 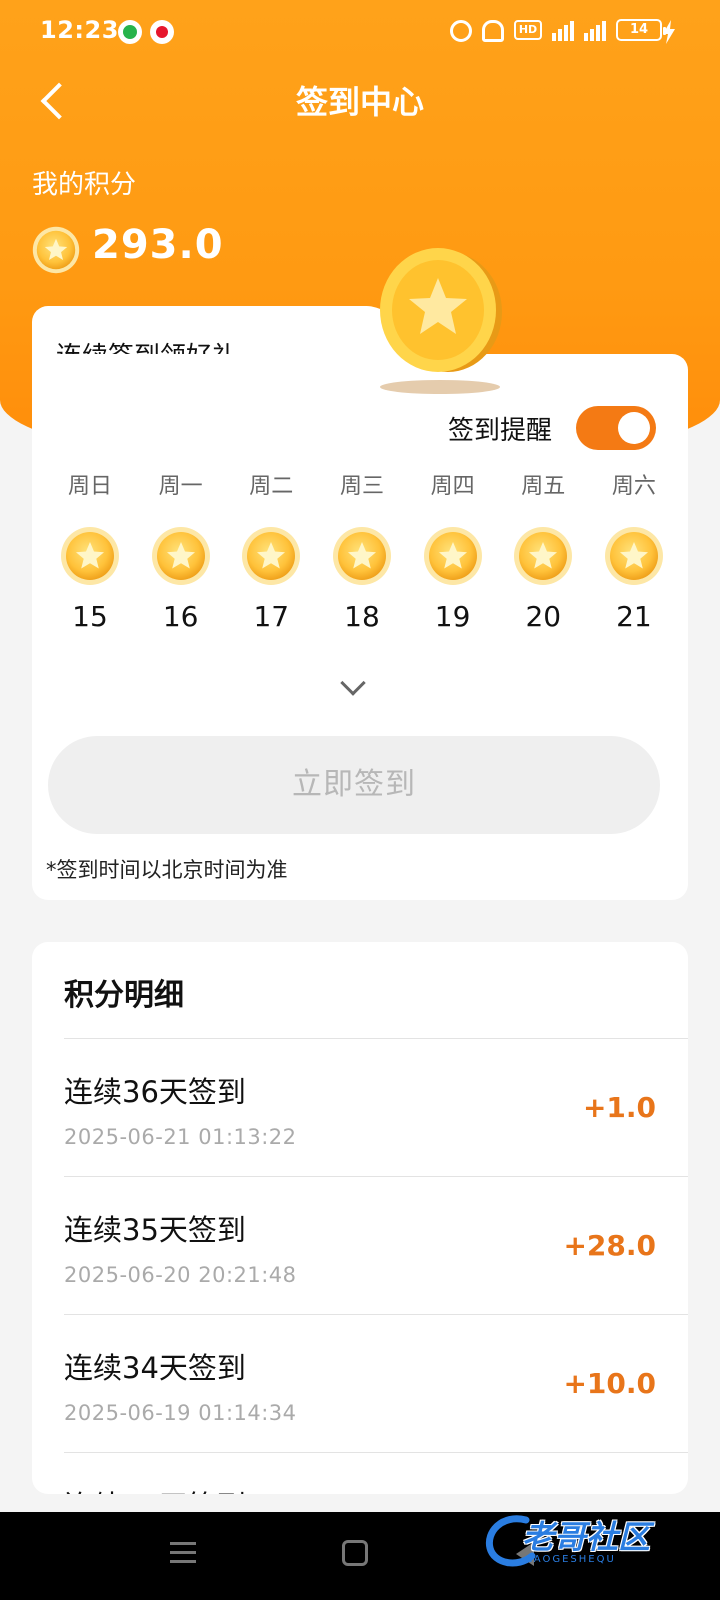 I want to click on detail-title: 连续36天签到, so click(x=155, y=1092).